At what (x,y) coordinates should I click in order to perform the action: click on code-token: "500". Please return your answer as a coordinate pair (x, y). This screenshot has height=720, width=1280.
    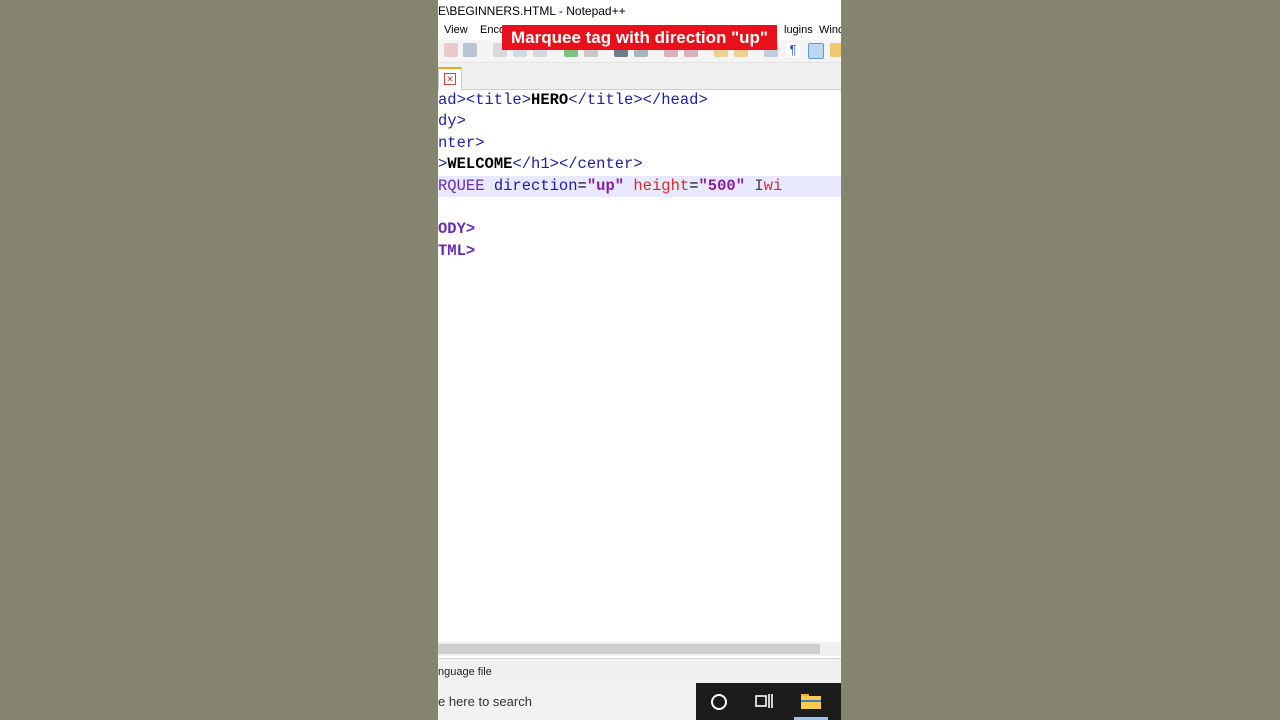
    Looking at the image, I should click on (722, 186).